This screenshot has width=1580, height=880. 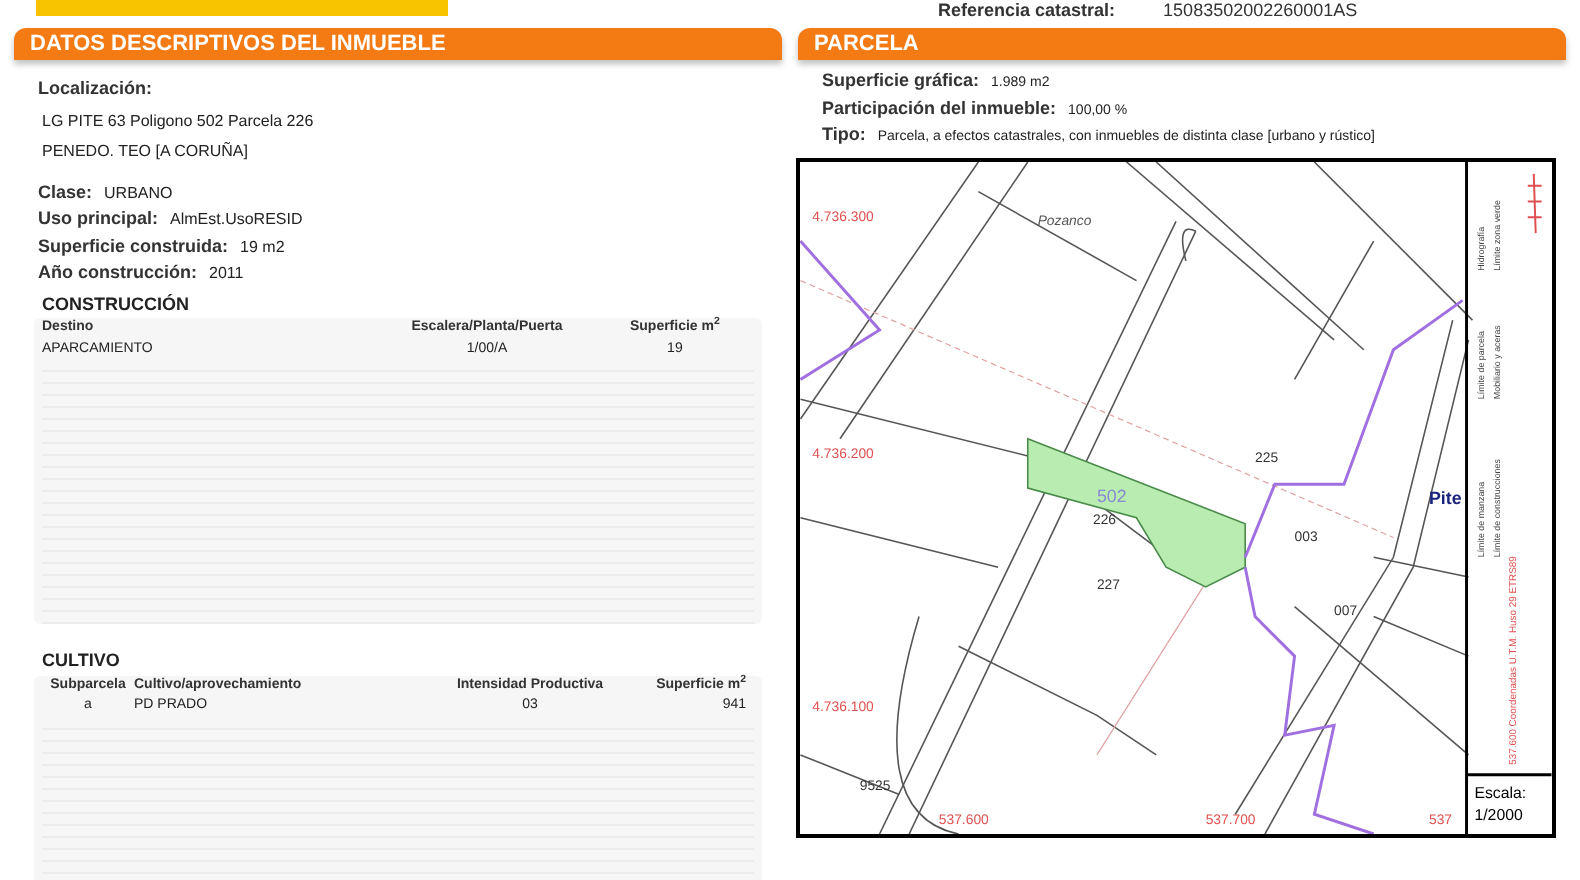 I want to click on field-value: 19 m2, so click(x=262, y=247).